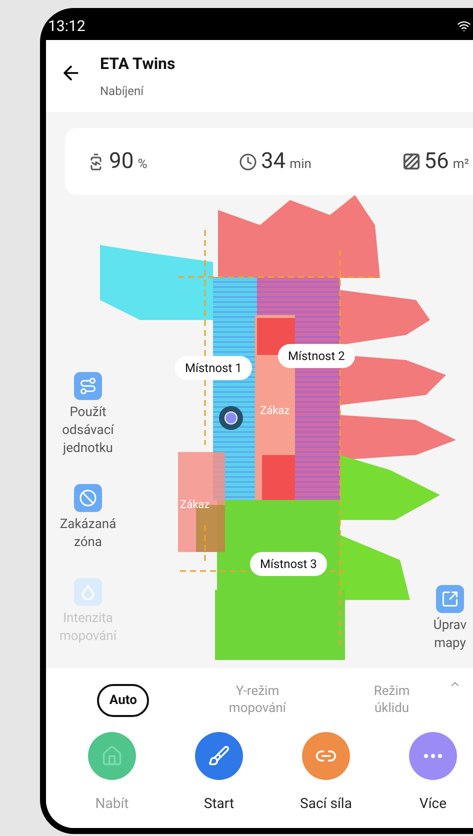 The width and height of the screenshot is (473, 836). I want to click on tool-label: Zakázaná zóna, so click(88, 534).